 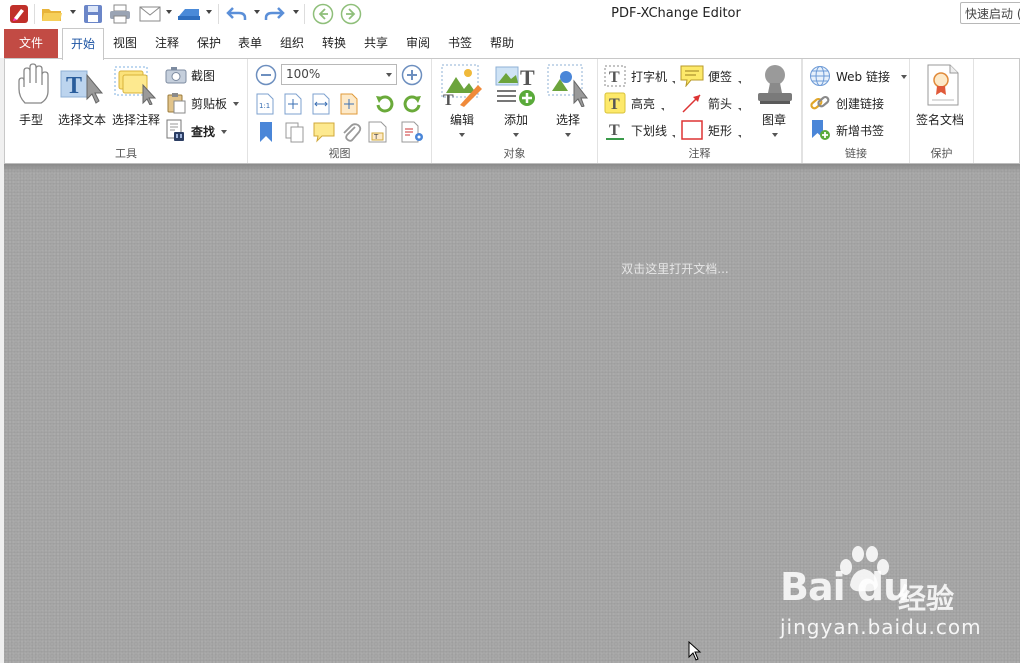 I want to click on actual-size-button: 1:1, so click(x=266, y=104).